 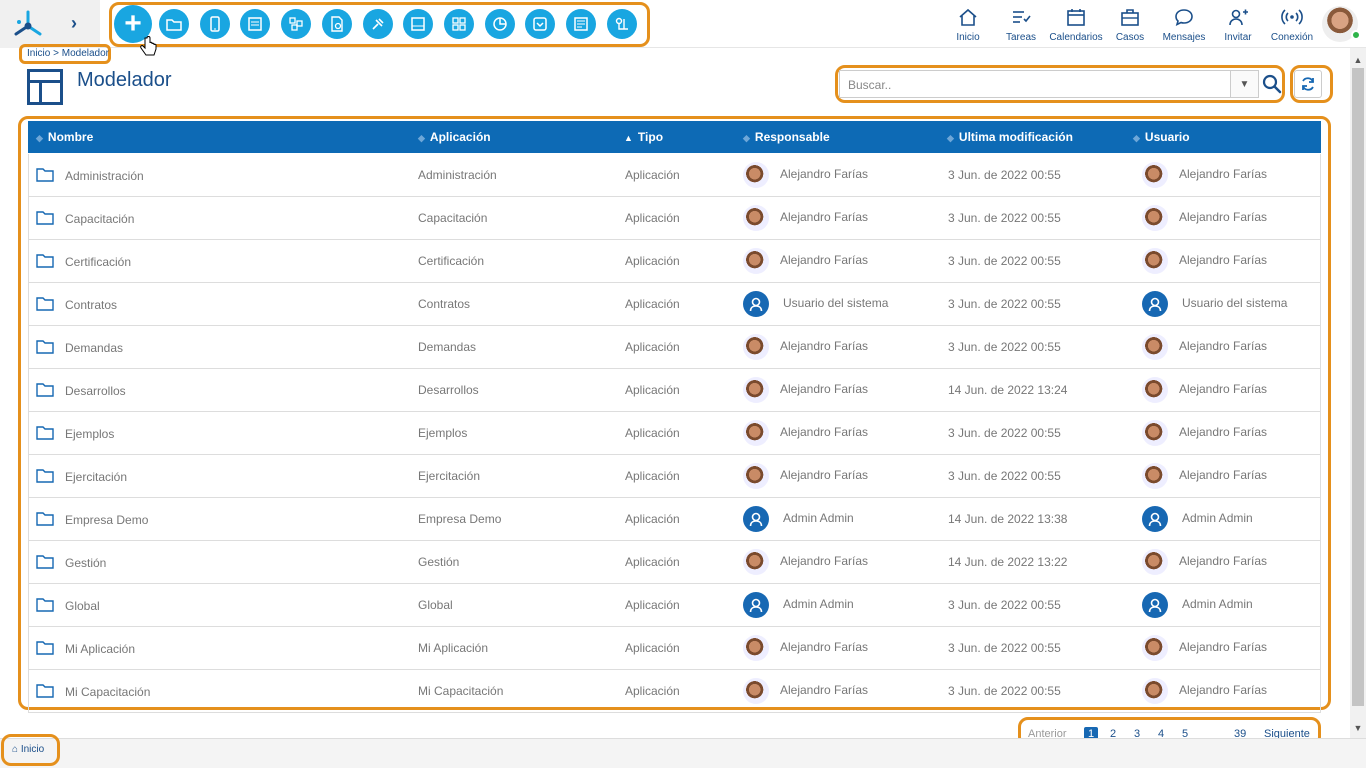 What do you see at coordinates (95, 391) in the screenshot?
I see `cell-nombre: Desarrollos` at bounding box center [95, 391].